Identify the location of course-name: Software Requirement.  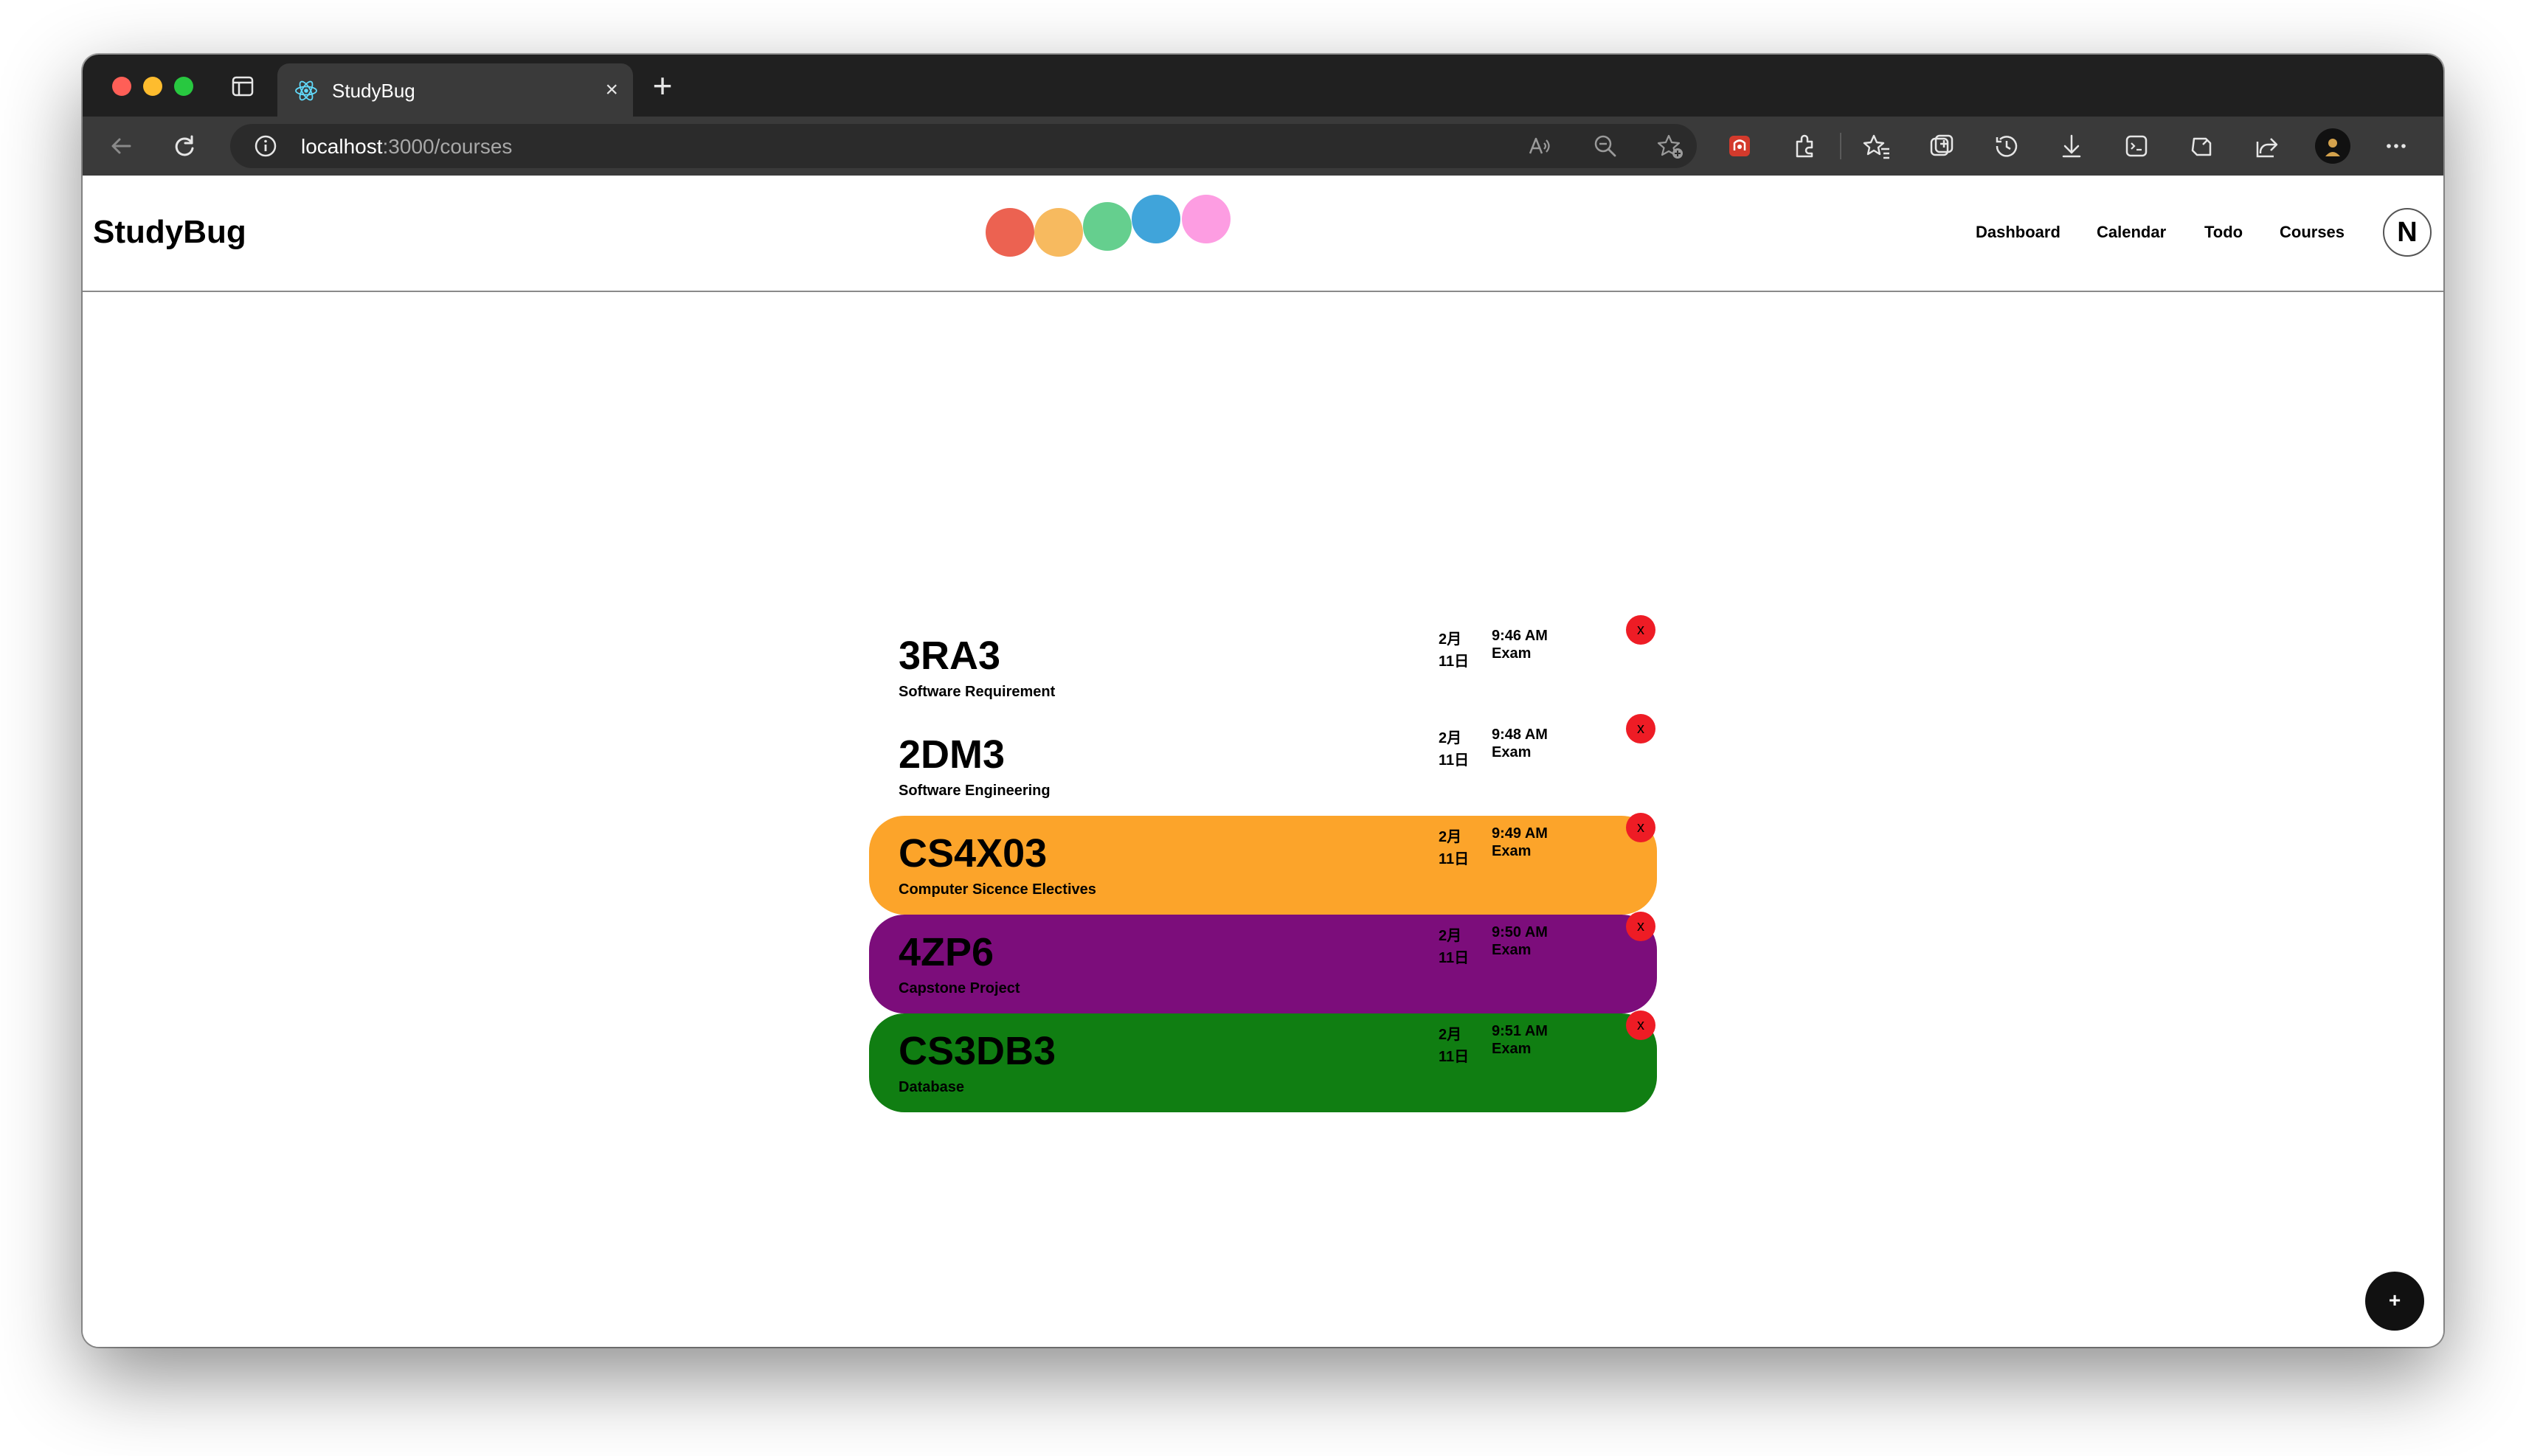
(977, 692).